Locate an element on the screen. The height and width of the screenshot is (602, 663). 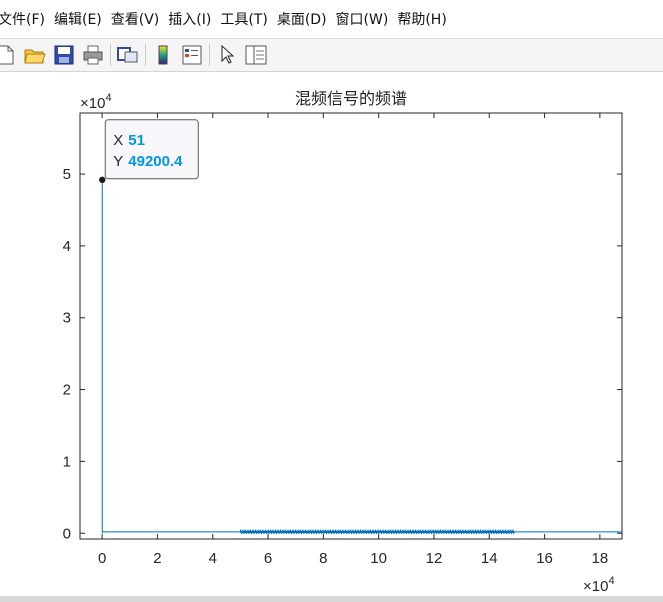
datatip-marker is located at coordinates (102, 180).